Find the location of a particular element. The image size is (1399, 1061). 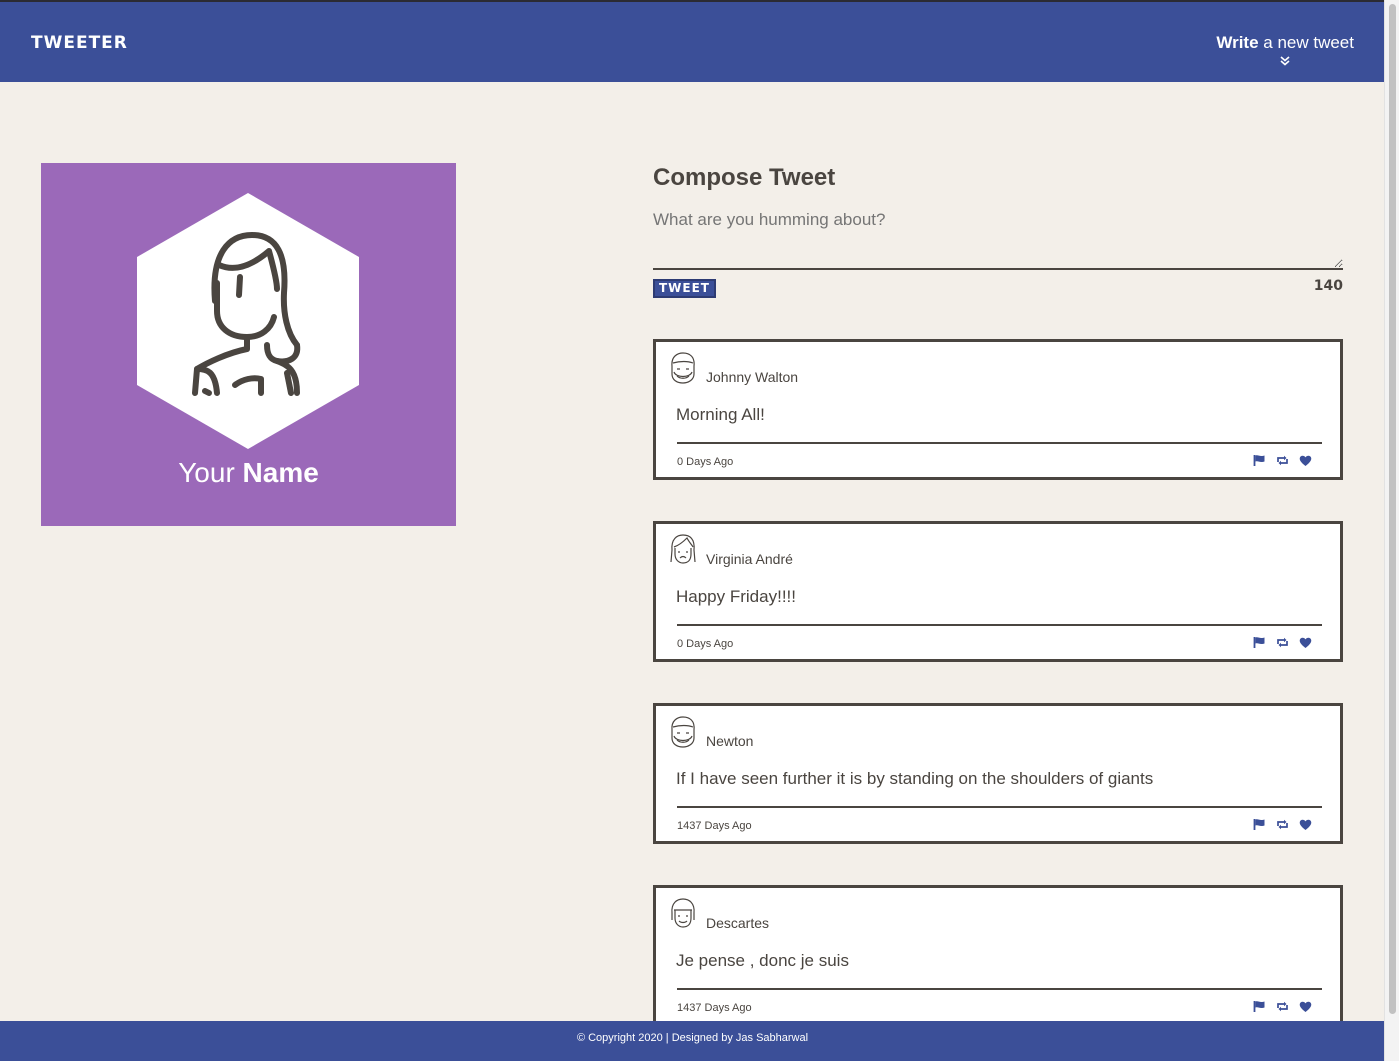

write-label-rest: a new tweet is located at coordinates (1306, 42).